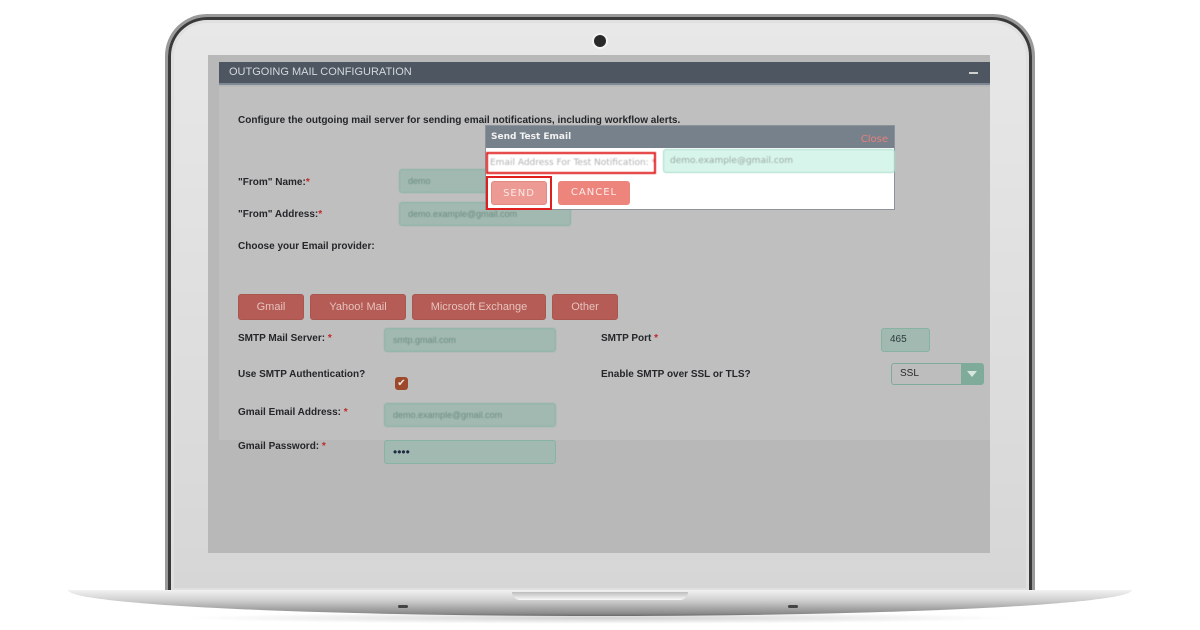 Image resolution: width=1200 pixels, height=630 pixels. Describe the element at coordinates (401, 383) in the screenshot. I see `smtp-auth-checkbox: ✔` at that location.